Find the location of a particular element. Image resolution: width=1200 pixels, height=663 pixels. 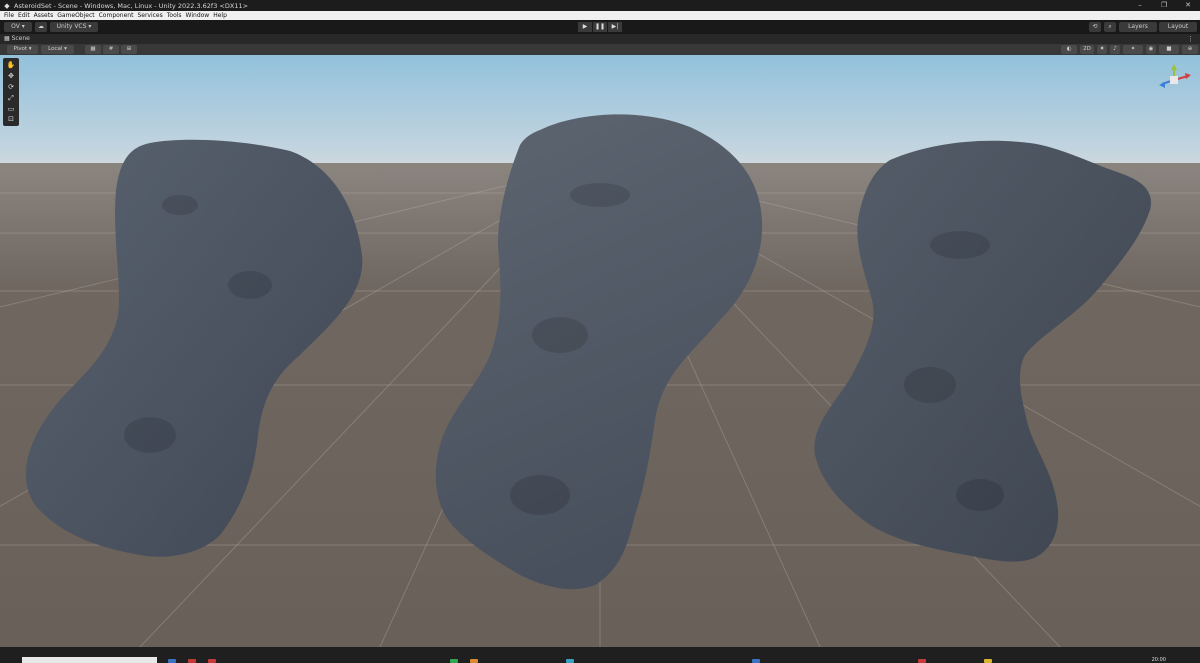

menu-window: Window is located at coordinates (198, 15).